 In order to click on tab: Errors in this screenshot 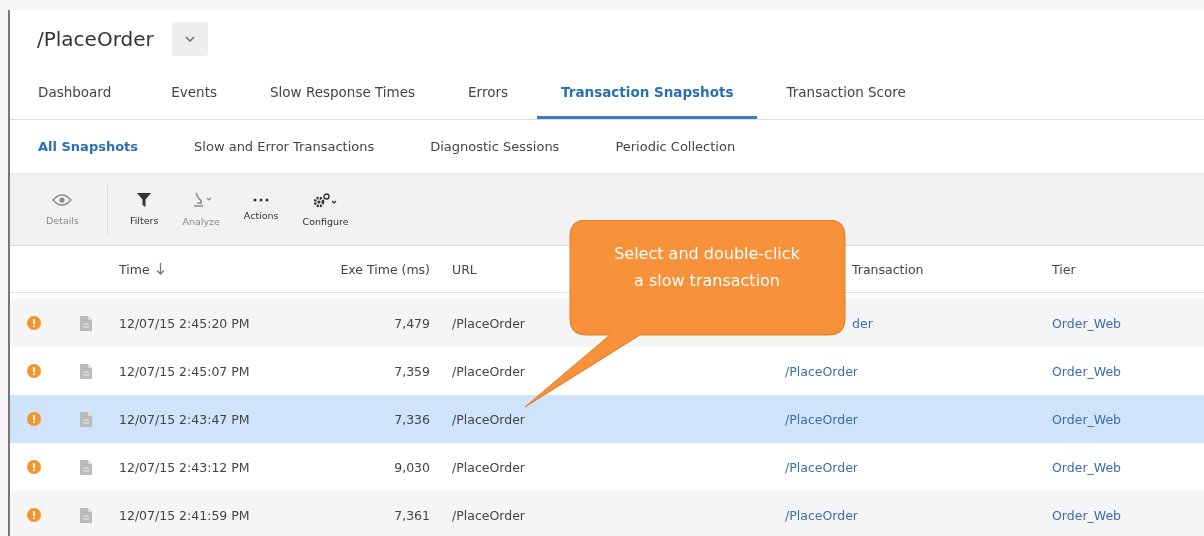, I will do `click(488, 93)`.